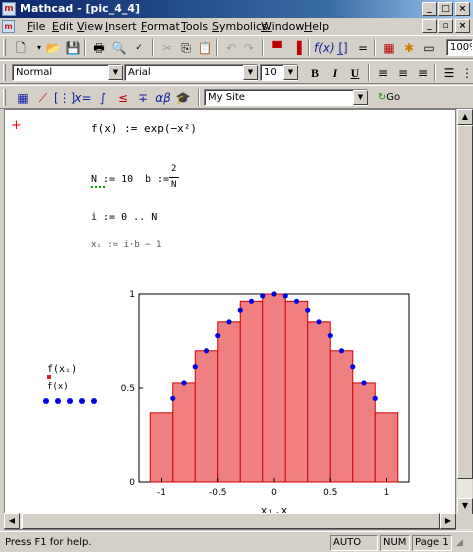 Image resolution: width=473 pixels, height=552 pixels. I want to click on redo-icon: ↷, so click(249, 48).